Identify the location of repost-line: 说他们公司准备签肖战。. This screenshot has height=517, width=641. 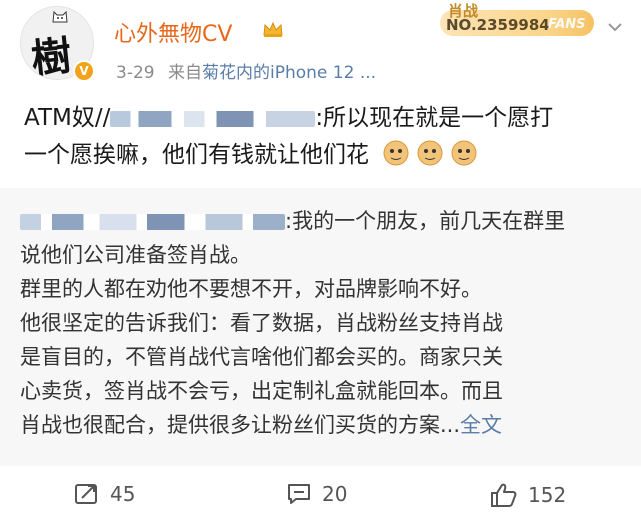
(135, 255).